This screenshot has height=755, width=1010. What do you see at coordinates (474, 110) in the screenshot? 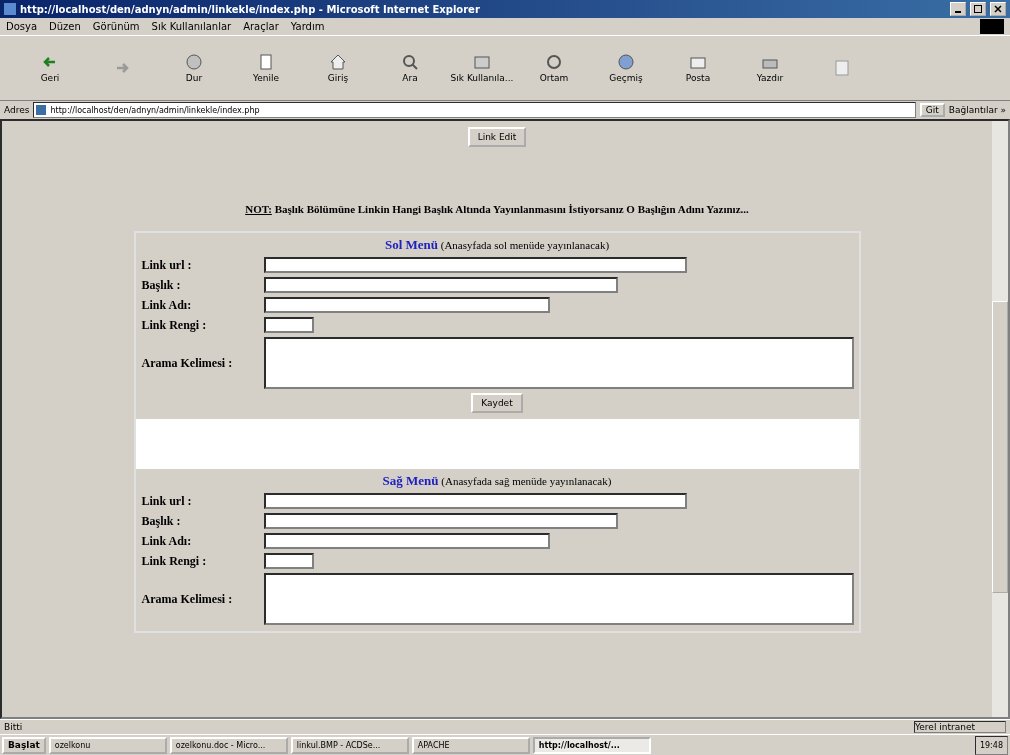
I see `address-field: http://localhost/den/adnyn/admin/linkekle/index.php` at bounding box center [474, 110].